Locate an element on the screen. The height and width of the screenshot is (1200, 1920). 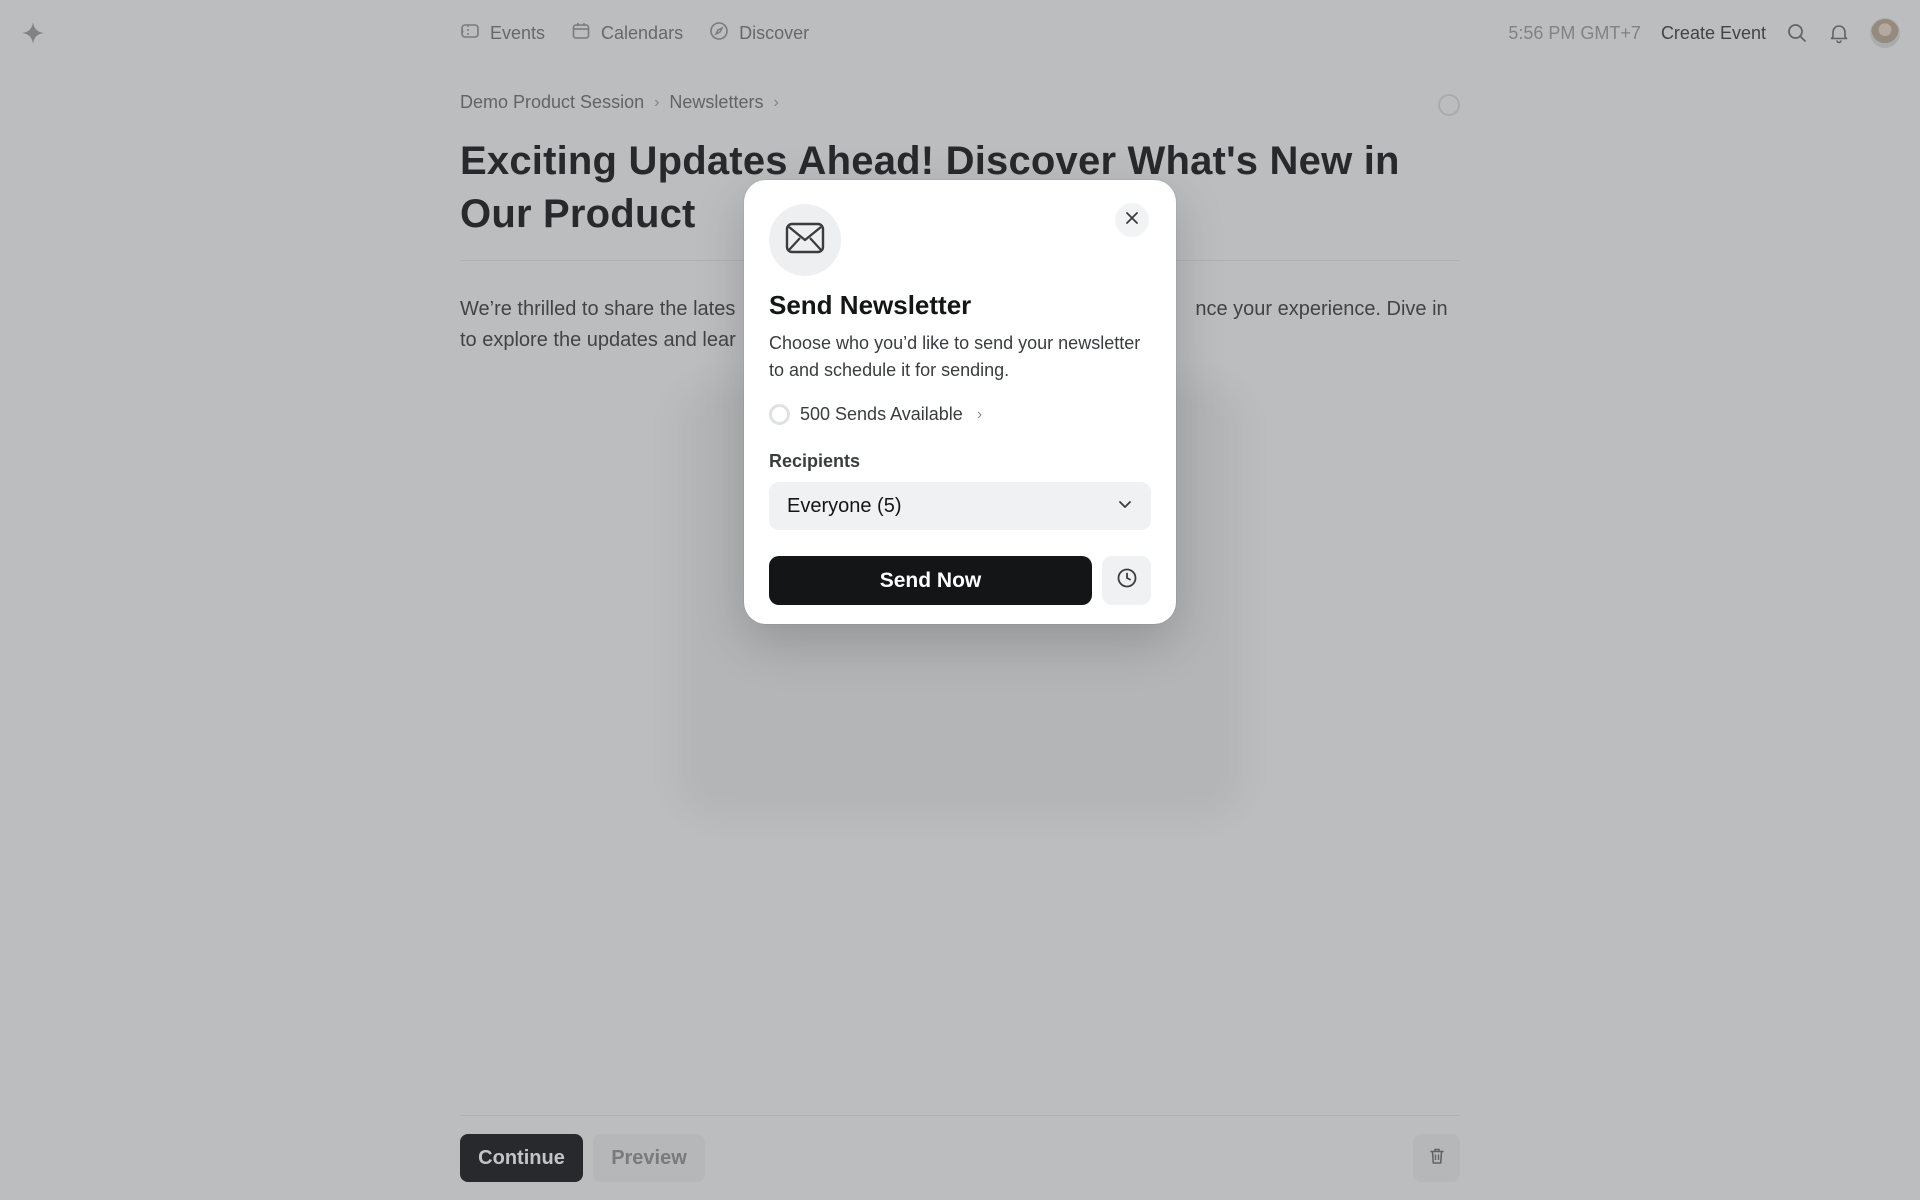
clock-icon is located at coordinates (1127, 580).